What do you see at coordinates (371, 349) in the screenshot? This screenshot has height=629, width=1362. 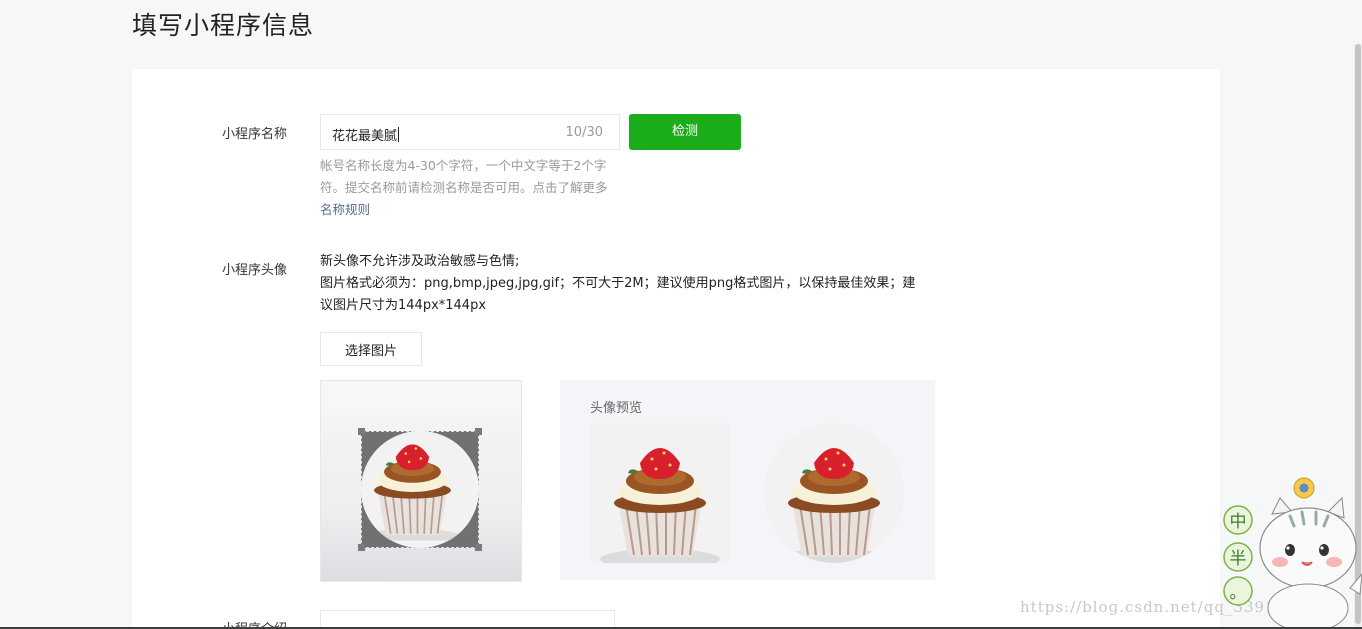 I see `choose-image-button: 选择图片` at bounding box center [371, 349].